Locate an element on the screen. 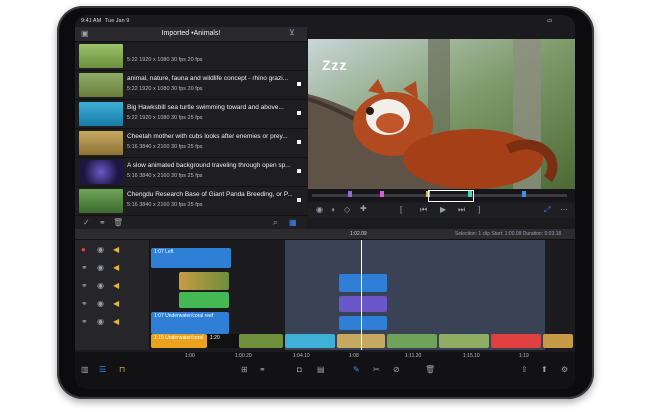 This screenshot has height=414, width=650. viewer-scrubber is located at coordinates (441, 195).